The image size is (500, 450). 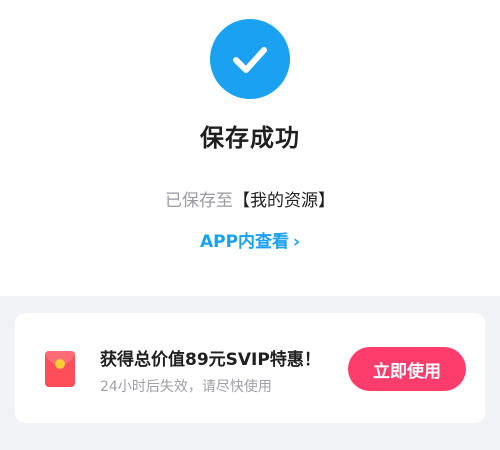 I want to click on saved-location-text: 已保存至【我的资源】, so click(x=250, y=198).